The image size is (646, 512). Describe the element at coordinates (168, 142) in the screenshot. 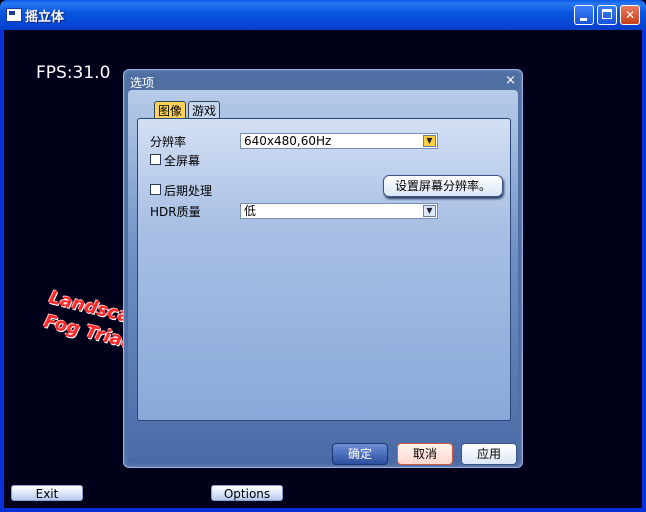

I see `resolution-label: 分辨率` at that location.